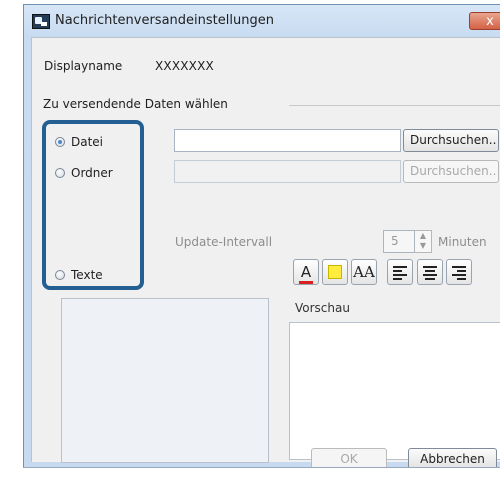 Image resolution: width=500 pixels, height=480 pixels. Describe the element at coordinates (452, 457) in the screenshot. I see `cancel-button: Abbrechen` at that location.